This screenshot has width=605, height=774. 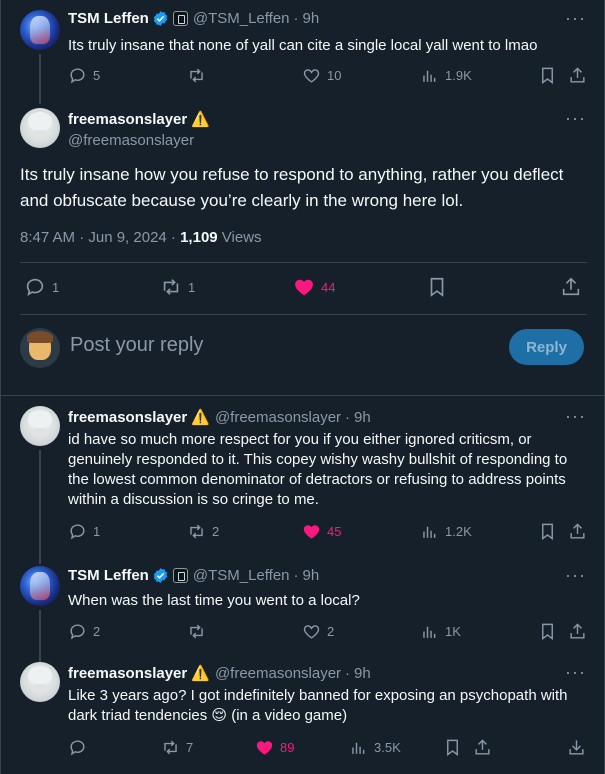 What do you see at coordinates (56, 287) in the screenshot?
I see `reply-count: 1` at bounding box center [56, 287].